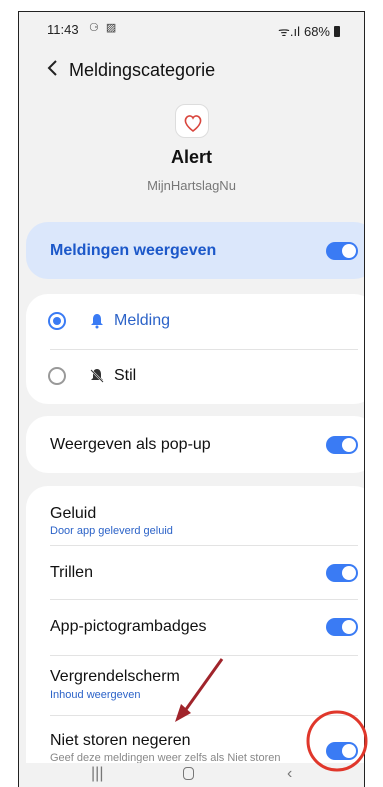  What do you see at coordinates (192, 124) in the screenshot?
I see `heart-logo-icon` at bounding box center [192, 124].